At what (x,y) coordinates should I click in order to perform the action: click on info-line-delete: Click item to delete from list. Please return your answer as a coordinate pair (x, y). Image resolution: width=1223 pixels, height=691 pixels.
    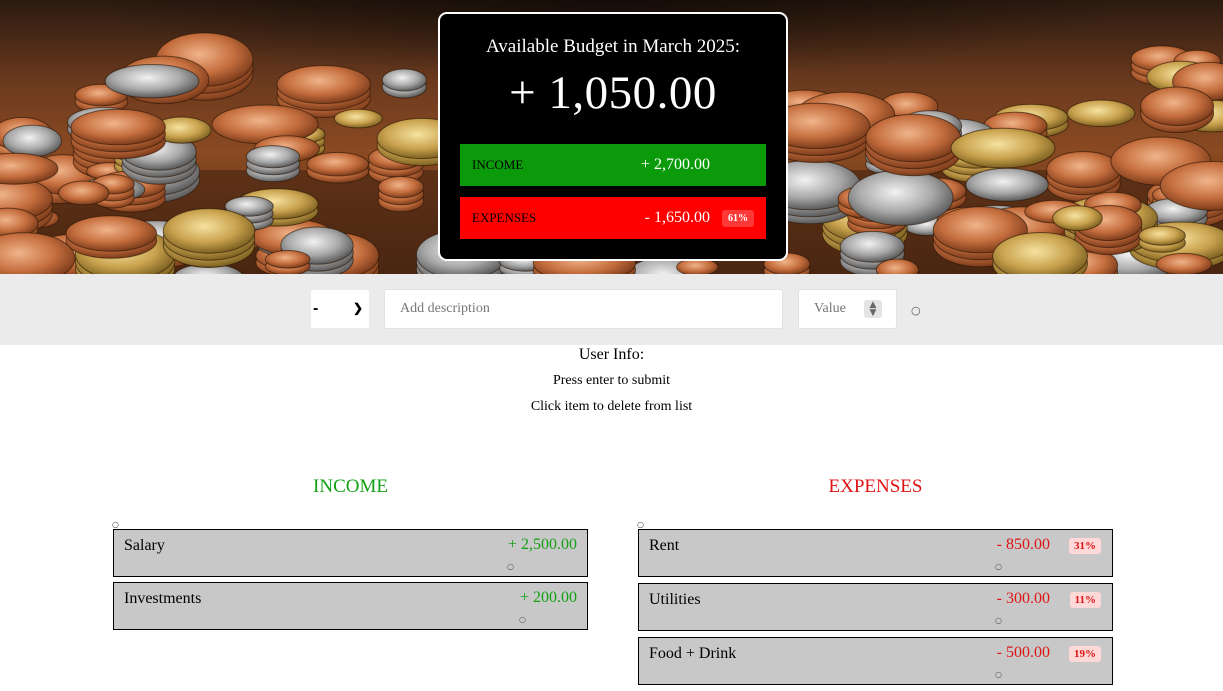
    Looking at the image, I should click on (611, 406).